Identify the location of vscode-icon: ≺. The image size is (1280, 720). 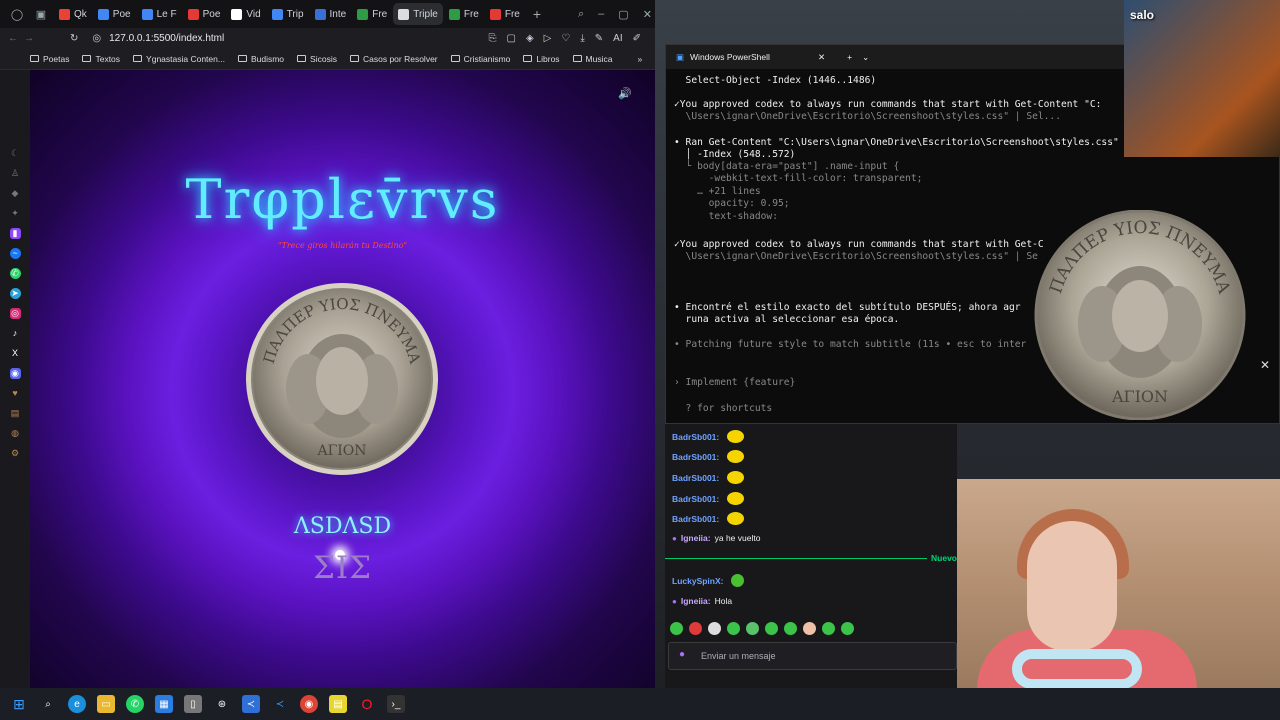
(280, 704).